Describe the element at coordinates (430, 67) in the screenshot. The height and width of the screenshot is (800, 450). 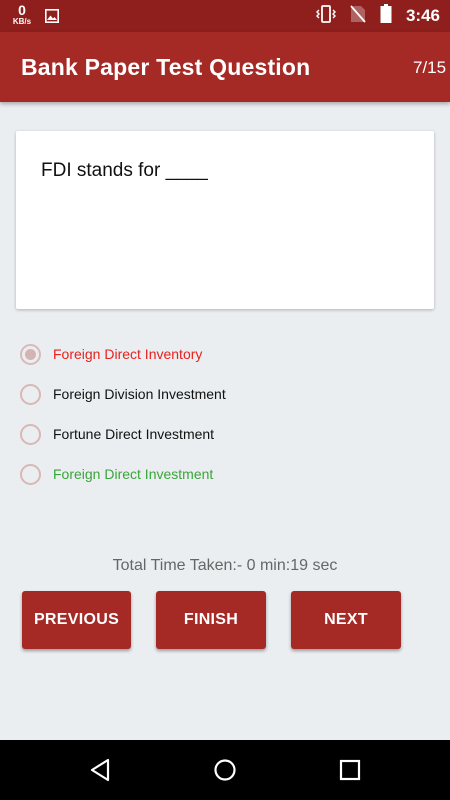
I see `question-counter: 7/15` at that location.